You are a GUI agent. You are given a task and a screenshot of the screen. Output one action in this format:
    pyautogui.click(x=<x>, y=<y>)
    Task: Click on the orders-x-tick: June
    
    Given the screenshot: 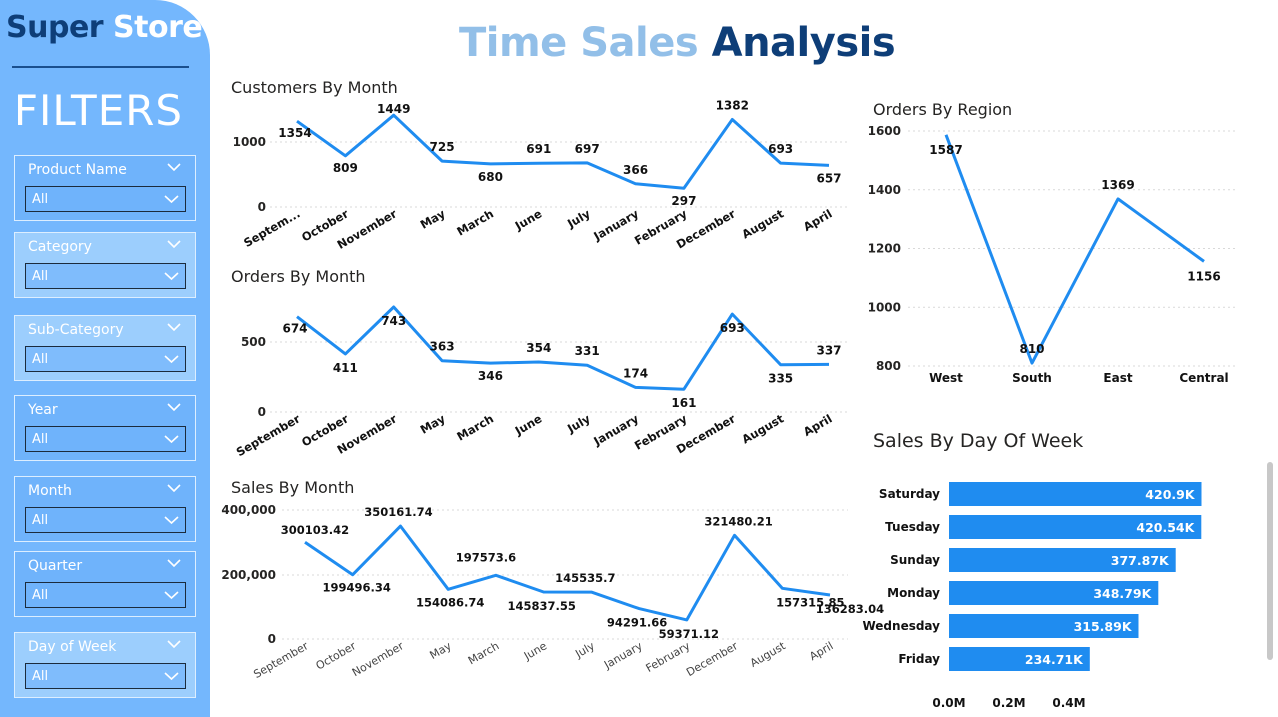 What is the action you would take?
    pyautogui.click(x=528, y=424)
    